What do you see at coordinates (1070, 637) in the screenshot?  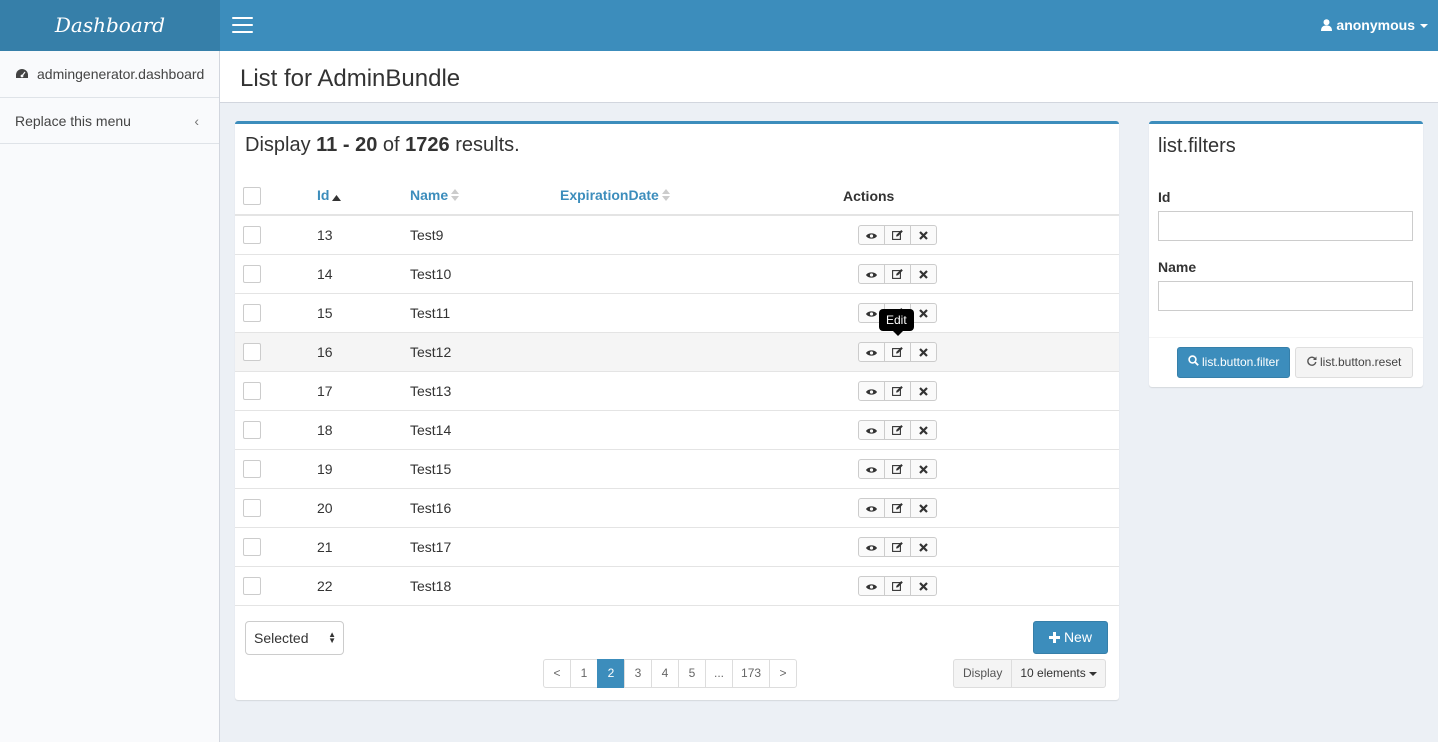 I see `new-button: New` at bounding box center [1070, 637].